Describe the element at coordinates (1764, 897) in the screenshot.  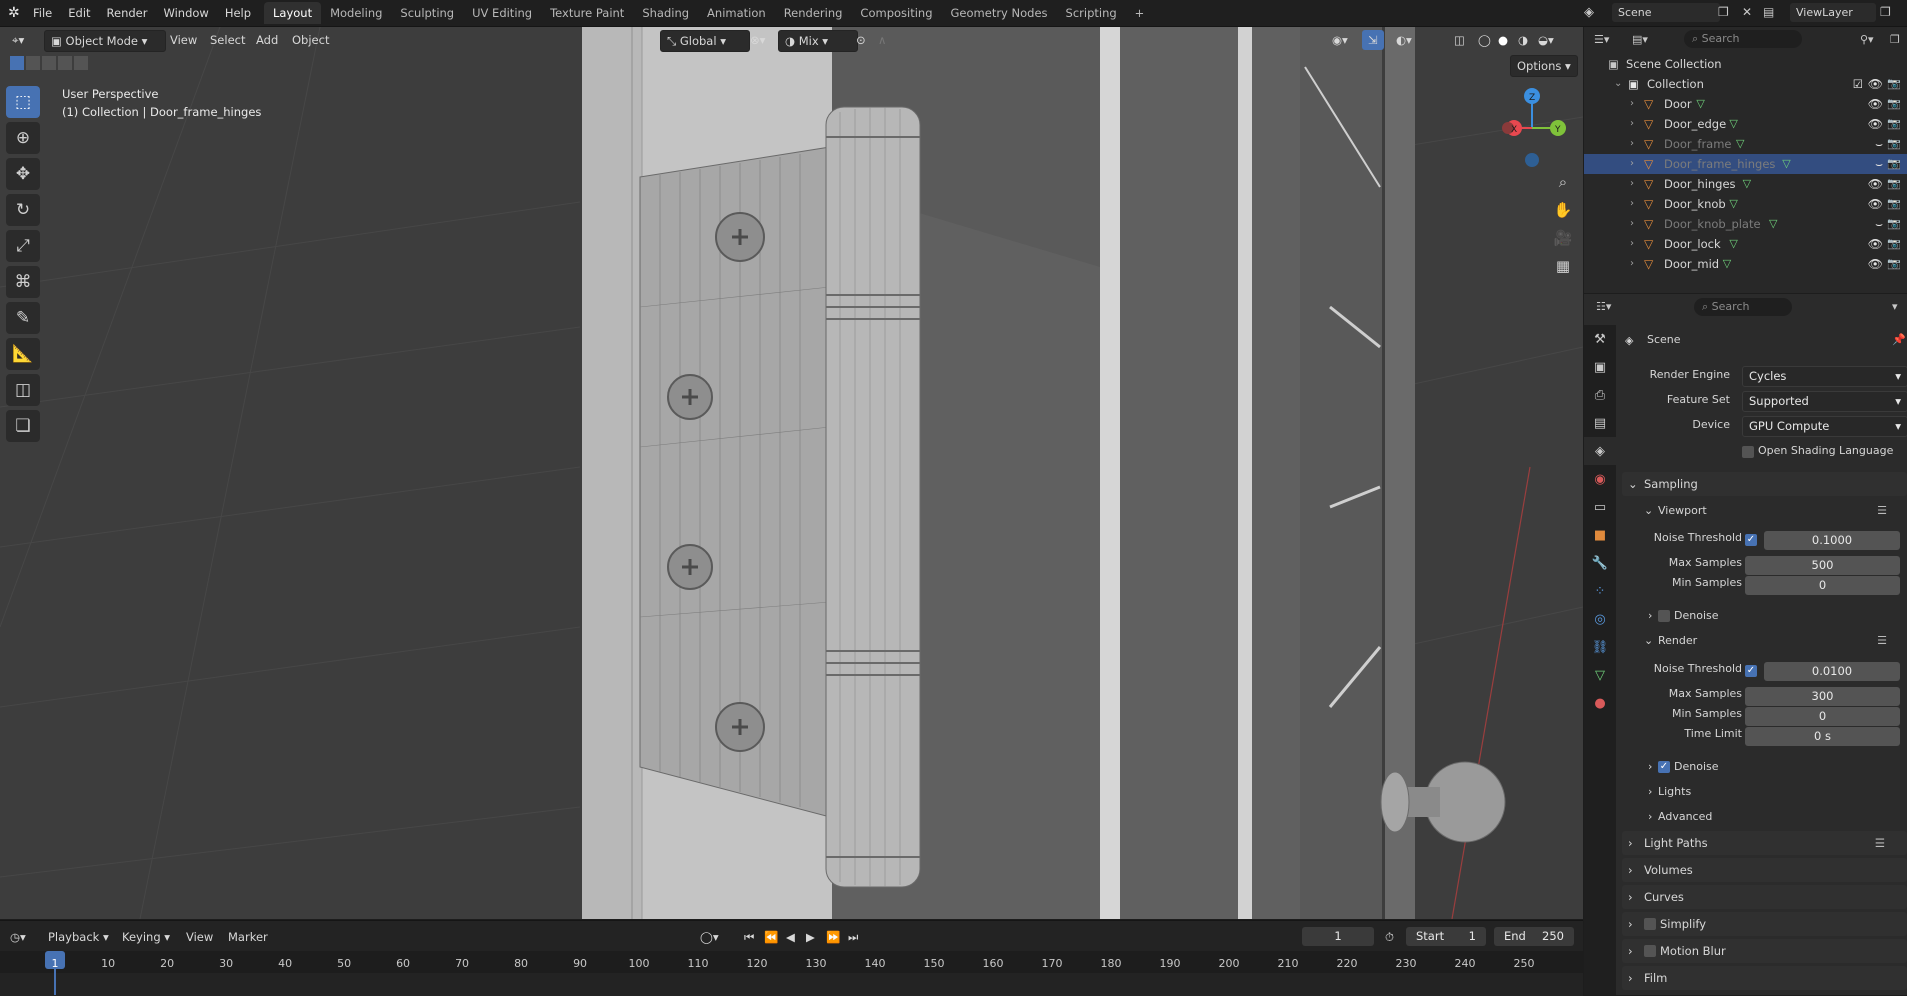
I see `curves-panel-header: › Curves` at that location.